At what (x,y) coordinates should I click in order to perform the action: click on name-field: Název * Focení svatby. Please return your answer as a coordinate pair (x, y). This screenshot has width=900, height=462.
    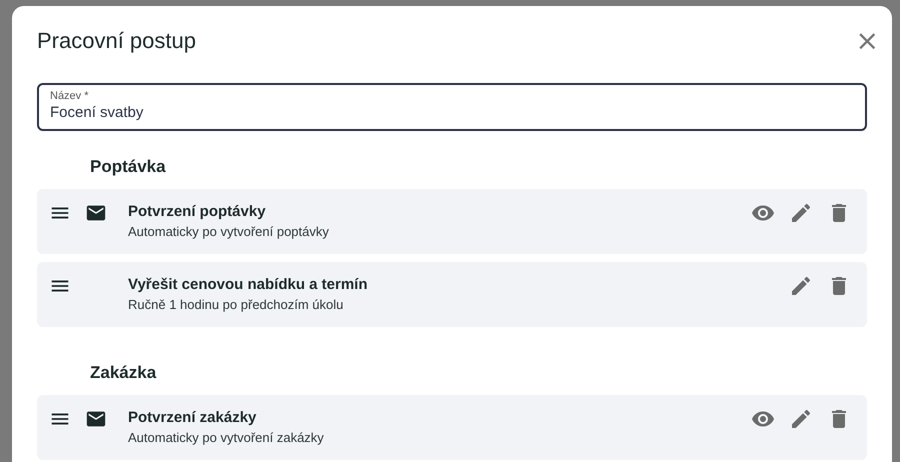
    Looking at the image, I should click on (452, 107).